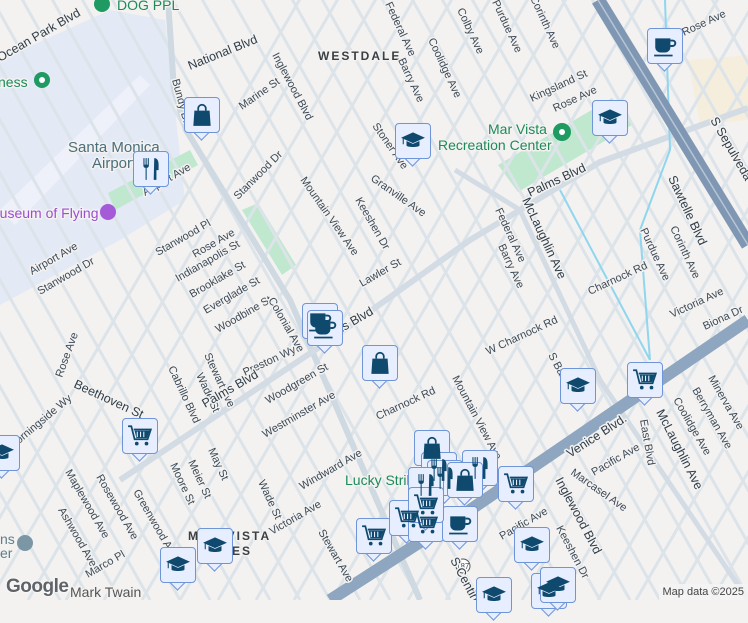 This screenshot has width=748, height=623. Describe the element at coordinates (544, 25) in the screenshot. I see `street-label-corinth-n: Corinth Ave` at that location.